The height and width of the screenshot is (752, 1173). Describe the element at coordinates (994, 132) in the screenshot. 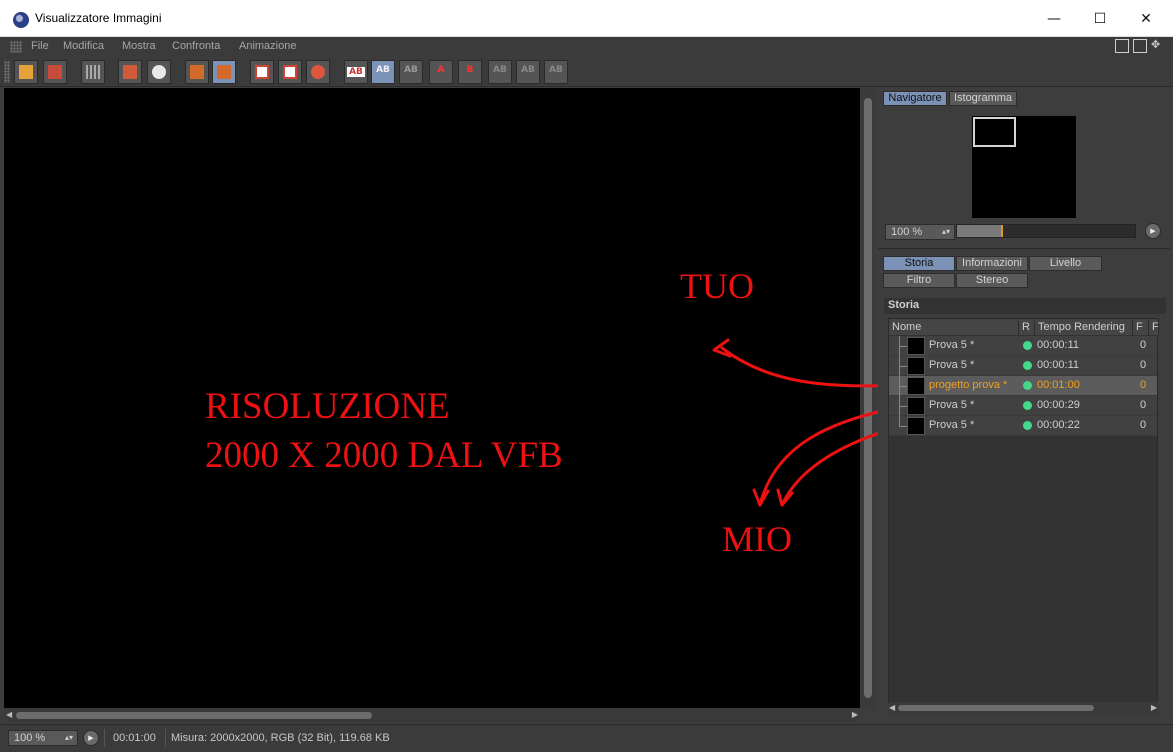

I see `navigator-viewport-frame` at that location.